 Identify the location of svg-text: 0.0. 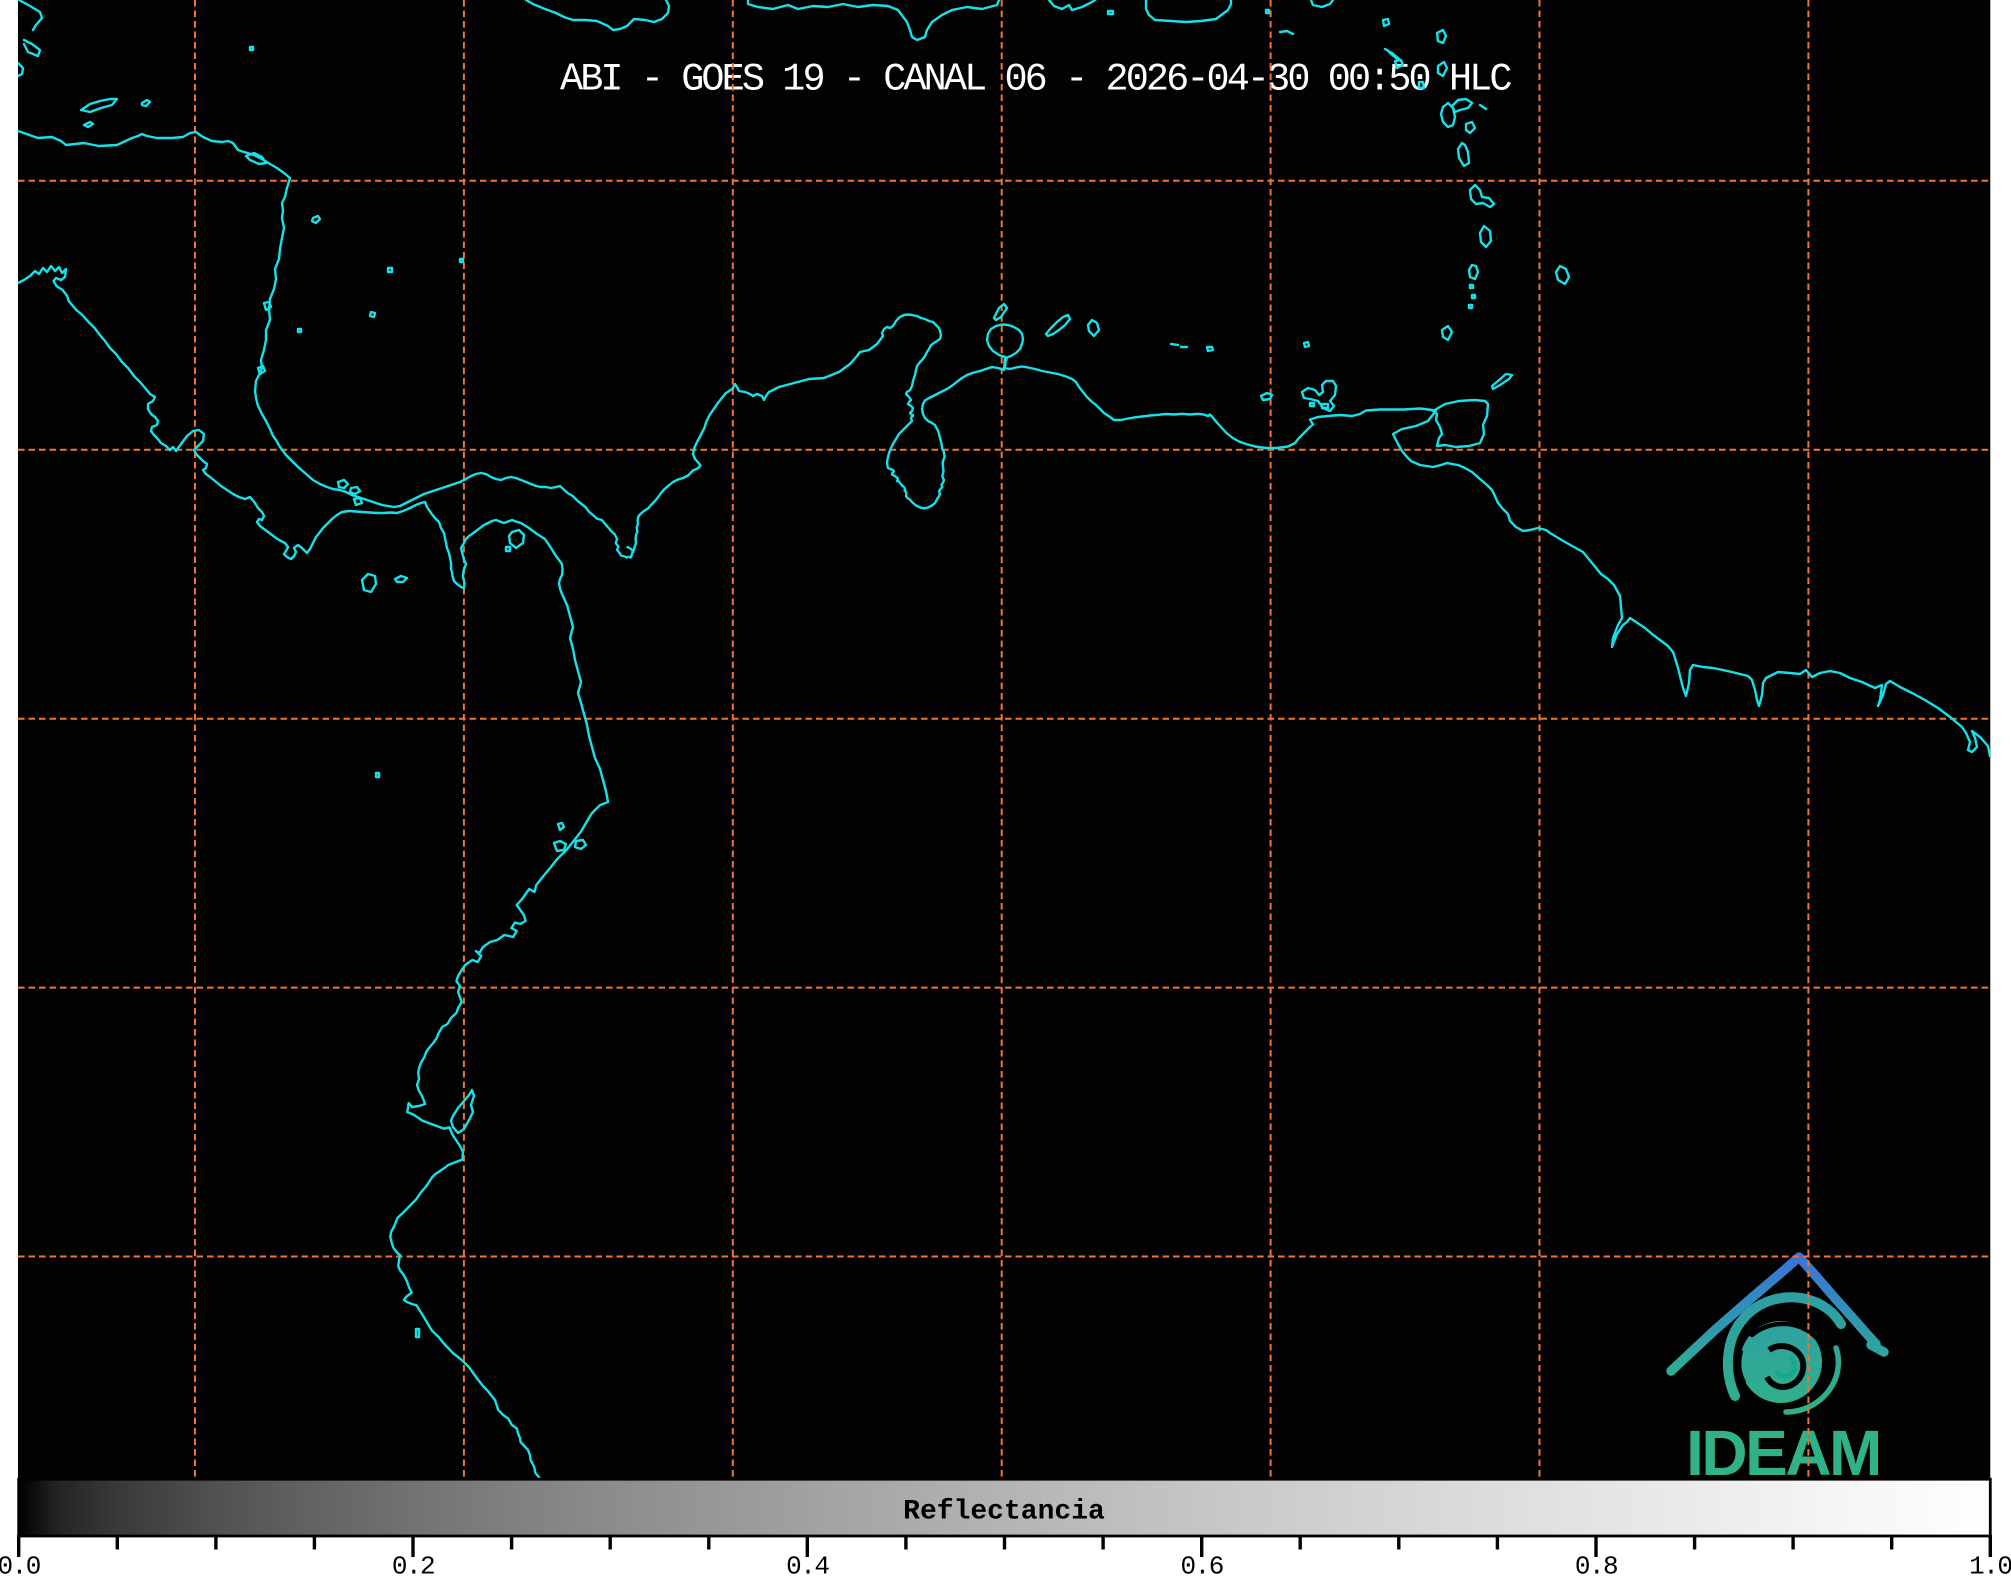
(20, 1564).